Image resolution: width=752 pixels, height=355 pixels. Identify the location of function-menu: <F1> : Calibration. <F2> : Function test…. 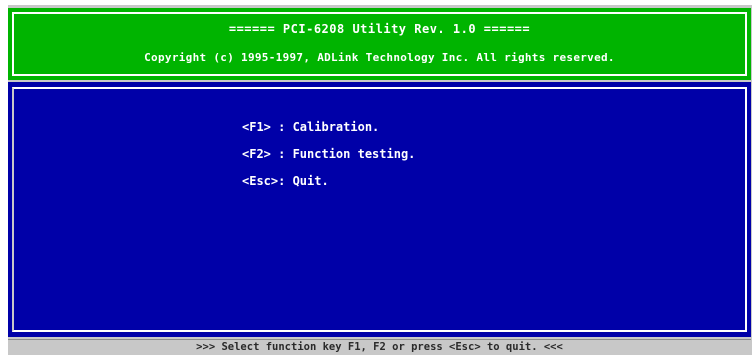
(328, 159).